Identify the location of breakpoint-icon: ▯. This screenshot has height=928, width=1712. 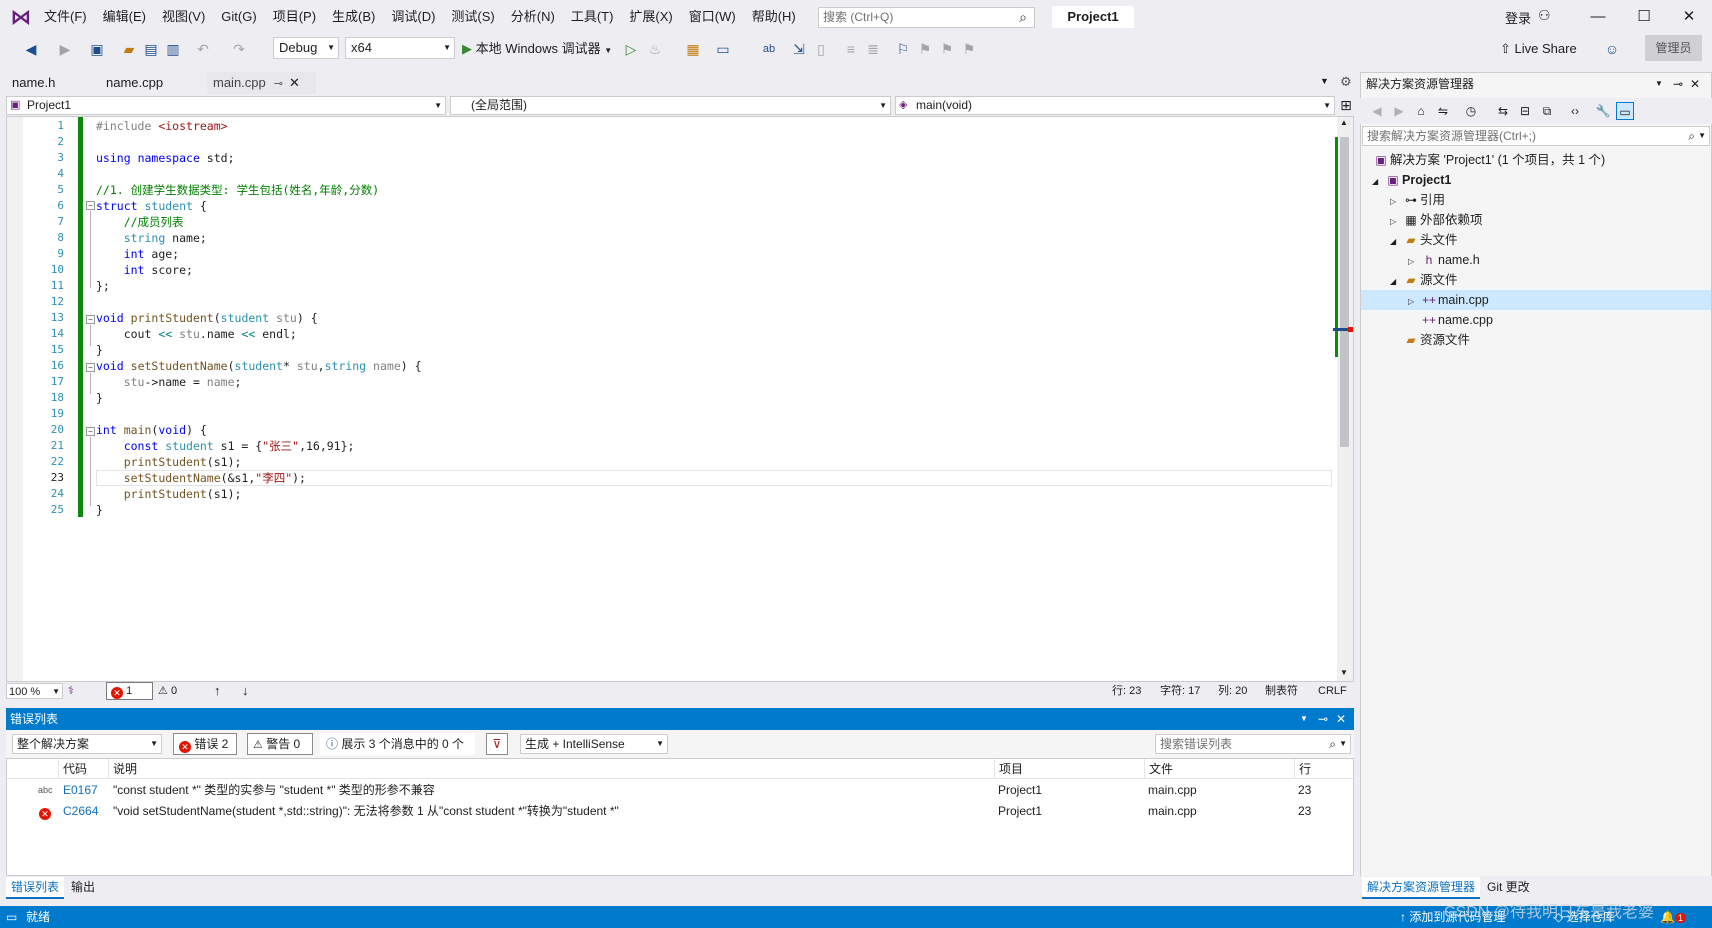
(821, 49).